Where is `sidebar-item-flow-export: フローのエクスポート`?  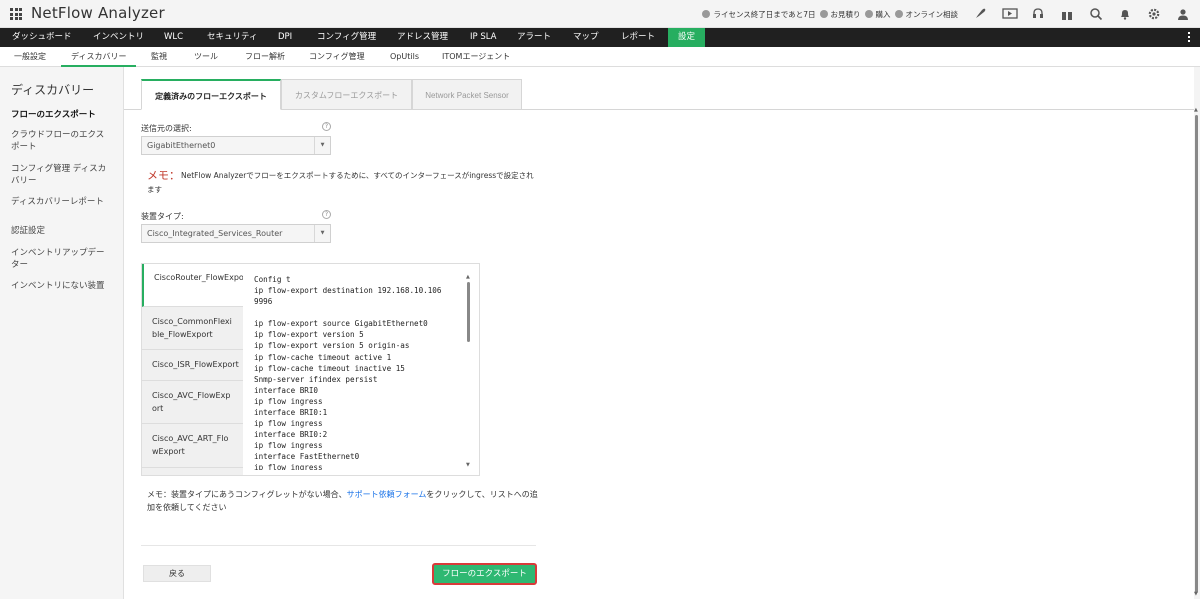 sidebar-item-flow-export: フローのエクスポート is located at coordinates (61, 115).